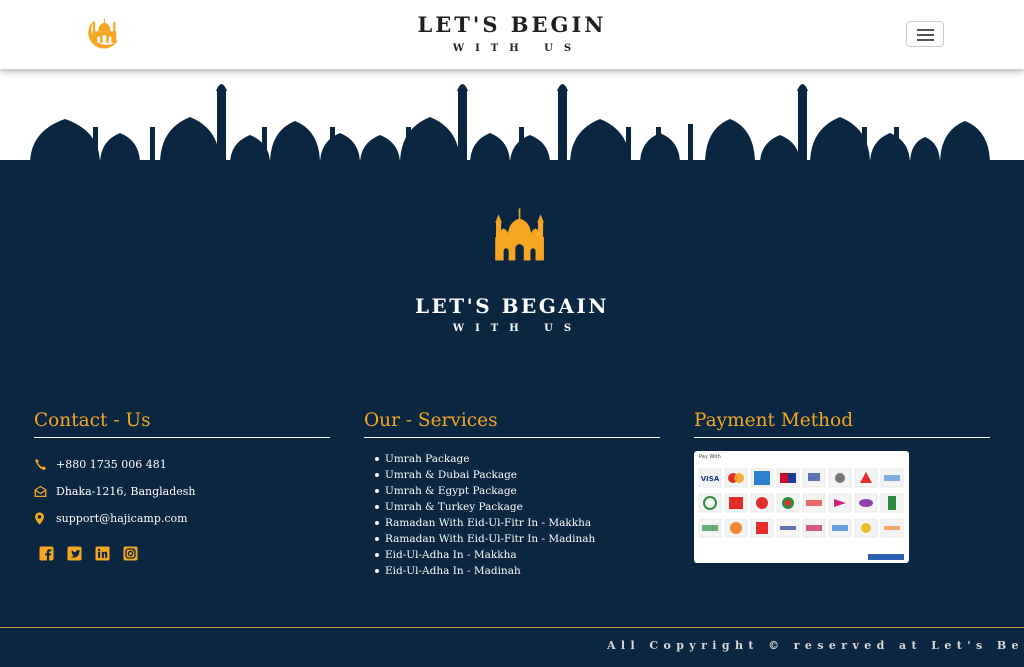 This screenshot has height=667, width=1024. I want to click on address-row: Dhaka-1216, Bangladesh, so click(182, 491).